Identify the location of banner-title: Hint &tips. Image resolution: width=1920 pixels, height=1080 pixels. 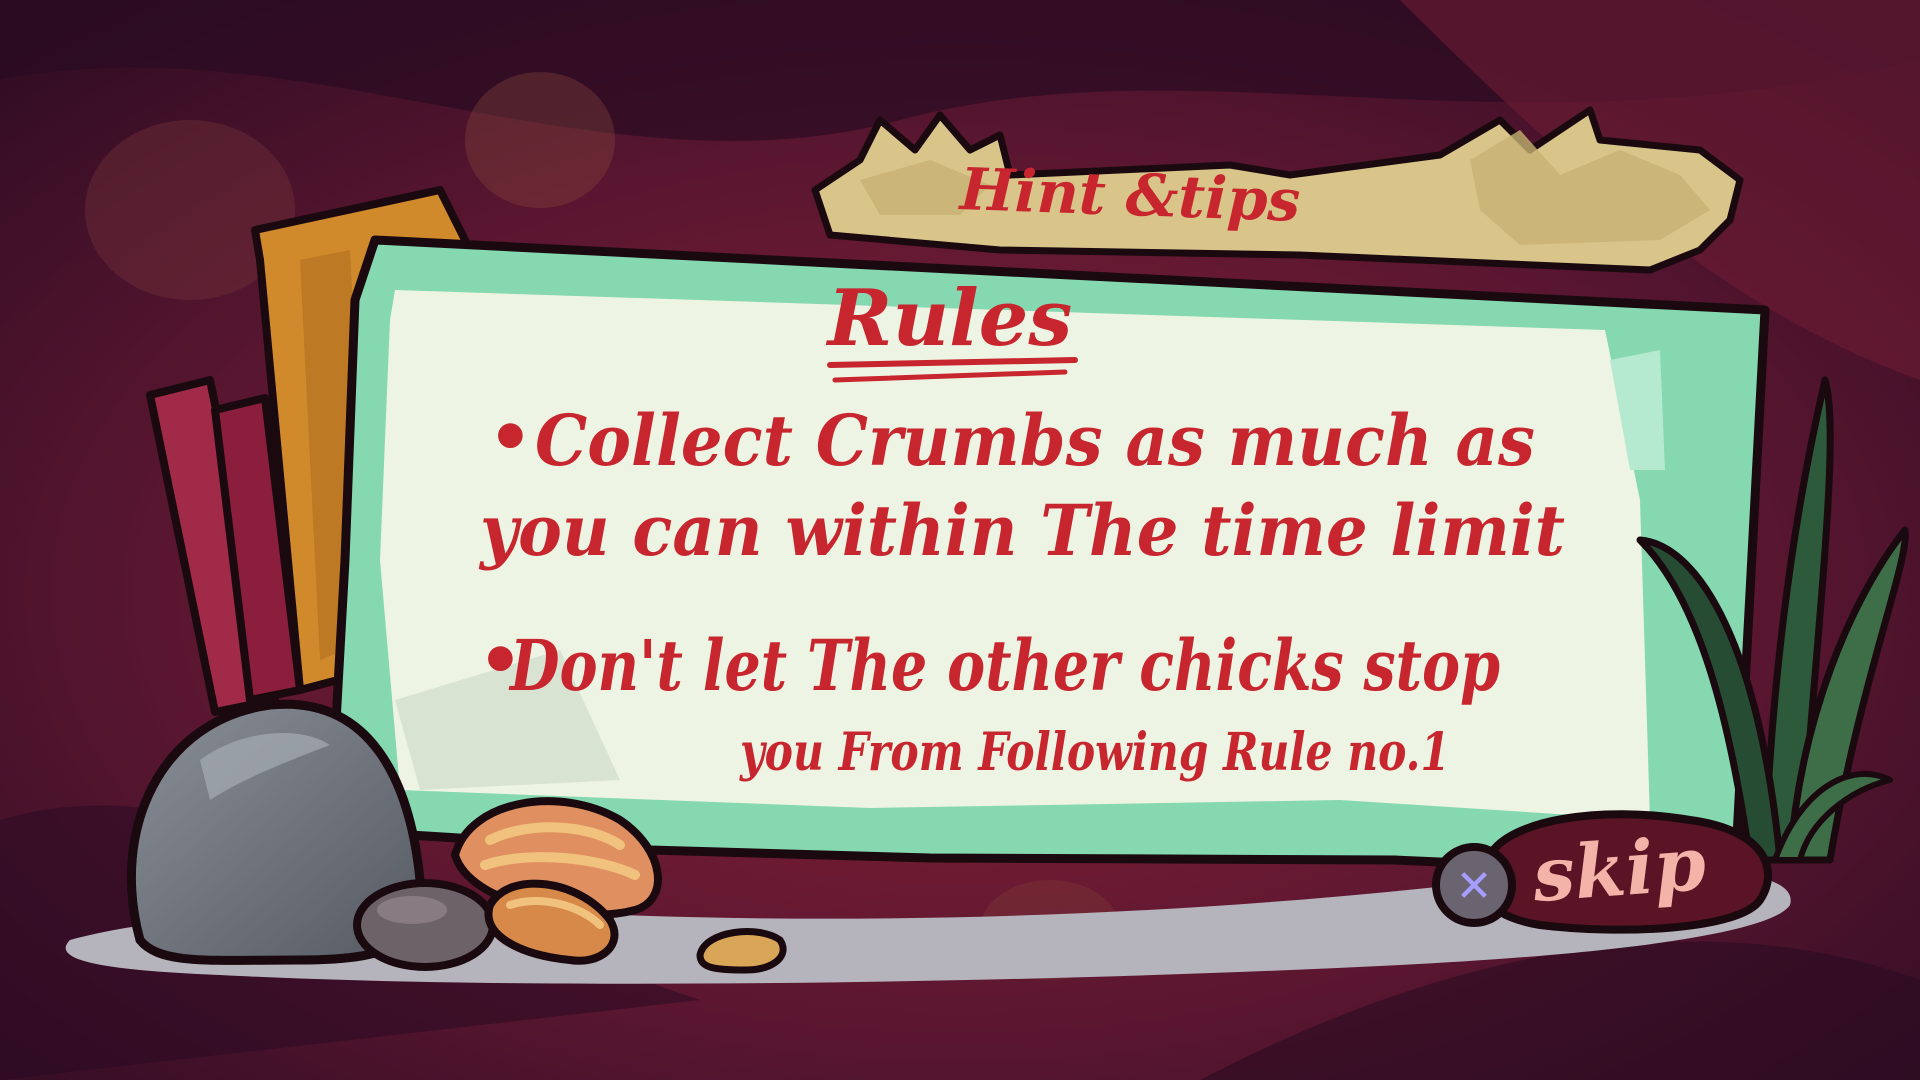
(1129, 195).